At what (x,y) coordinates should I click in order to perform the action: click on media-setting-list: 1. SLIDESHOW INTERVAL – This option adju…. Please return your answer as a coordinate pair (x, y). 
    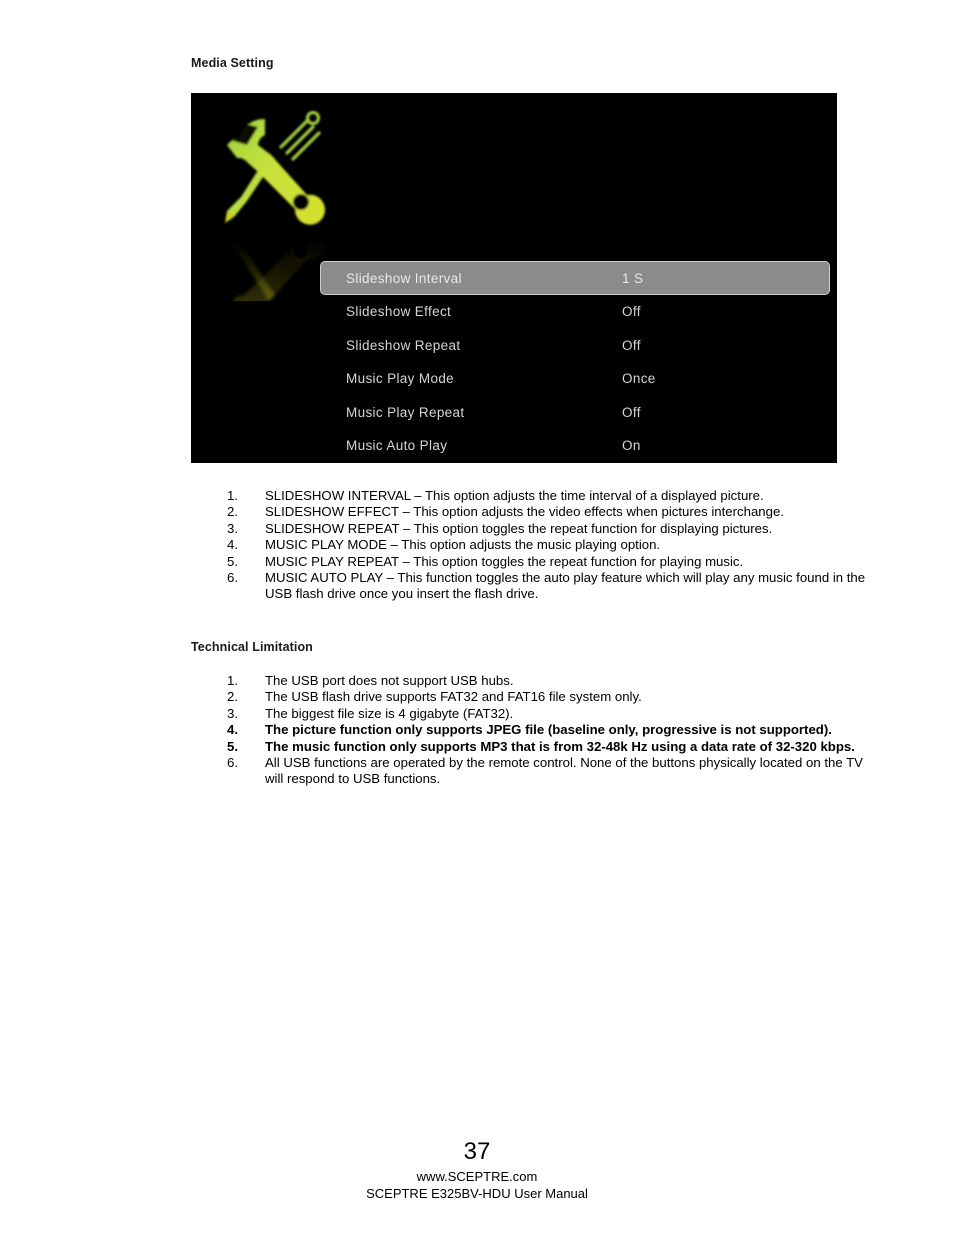
    Looking at the image, I should click on (547, 545).